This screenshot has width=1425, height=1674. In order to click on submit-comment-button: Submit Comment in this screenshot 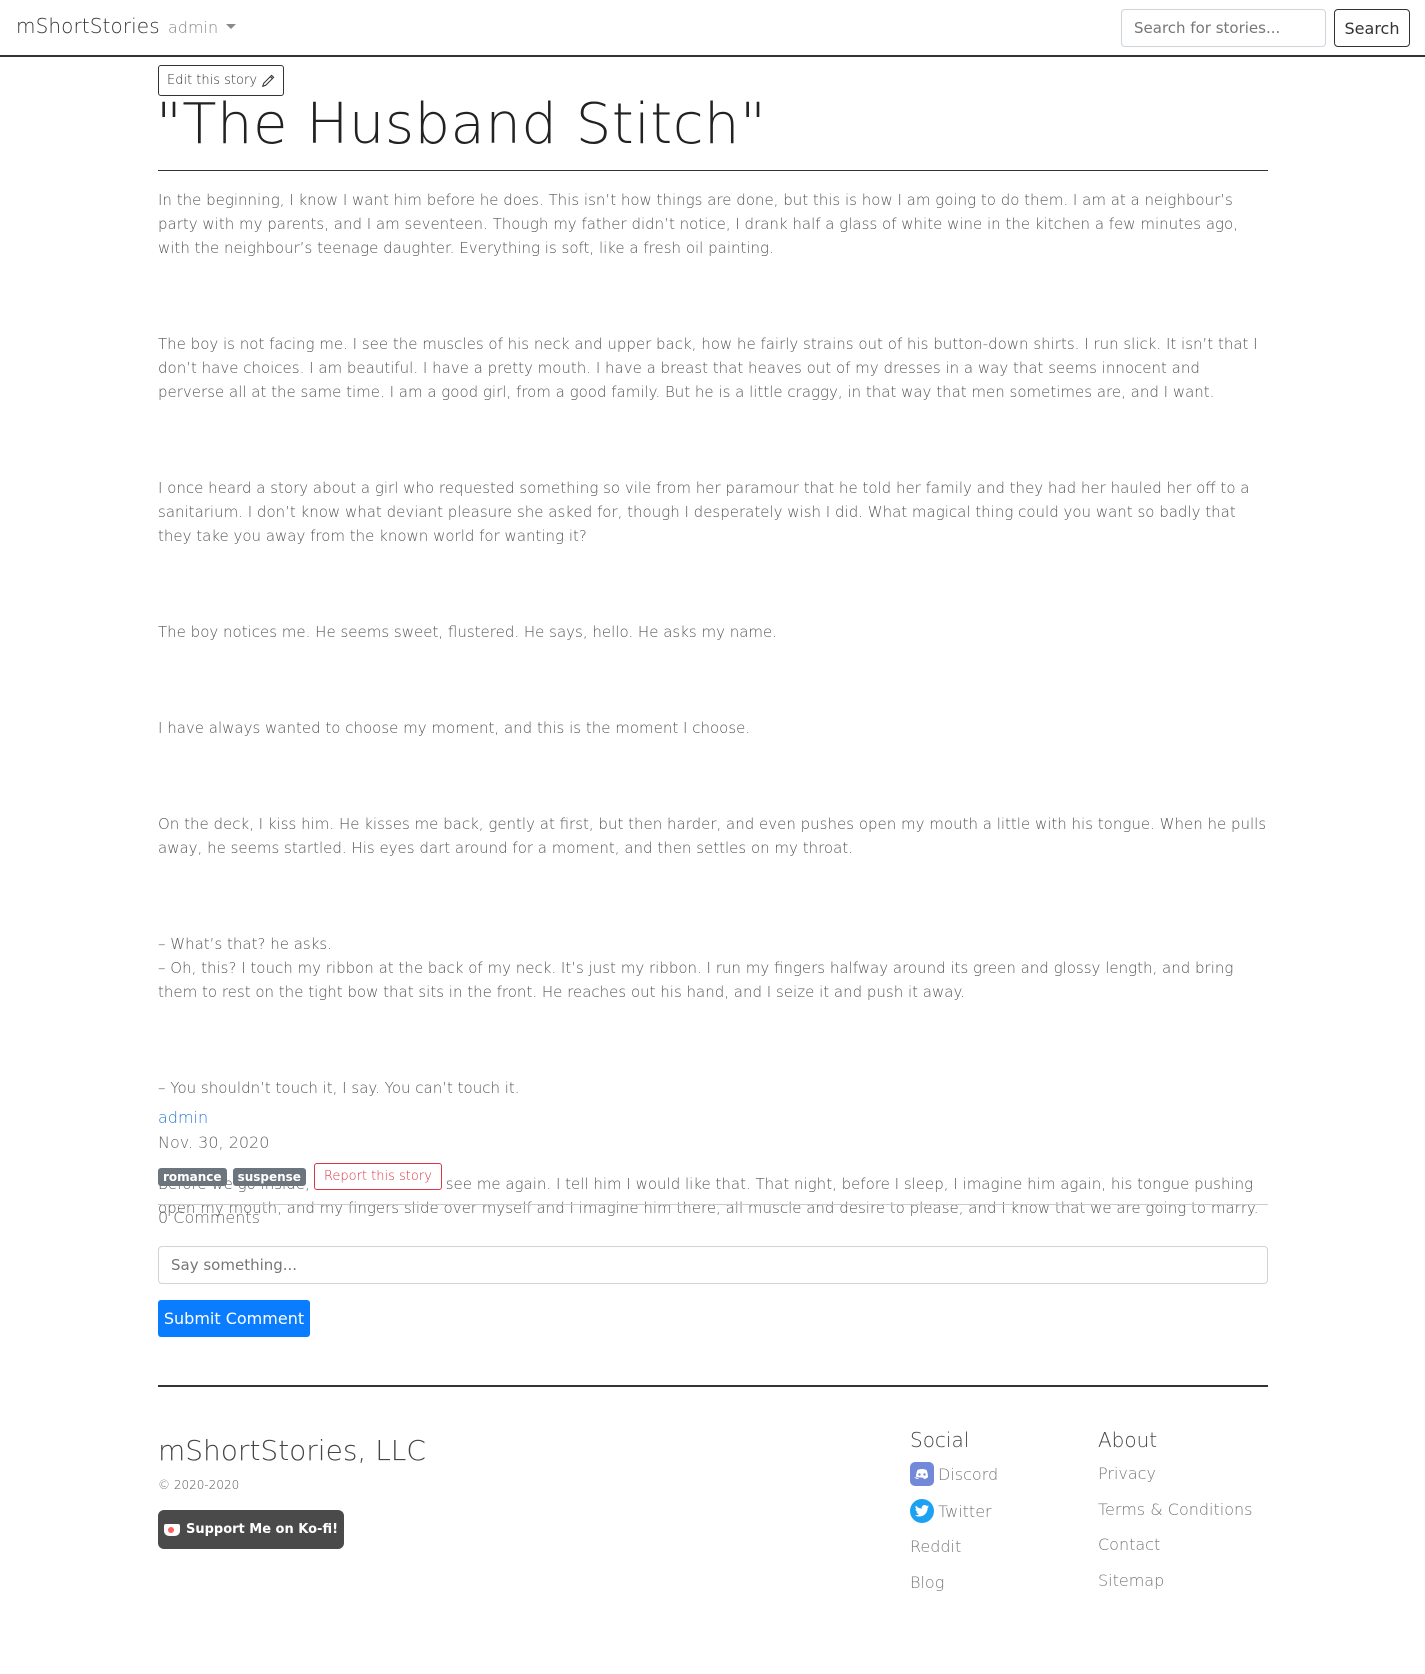, I will do `click(234, 1318)`.